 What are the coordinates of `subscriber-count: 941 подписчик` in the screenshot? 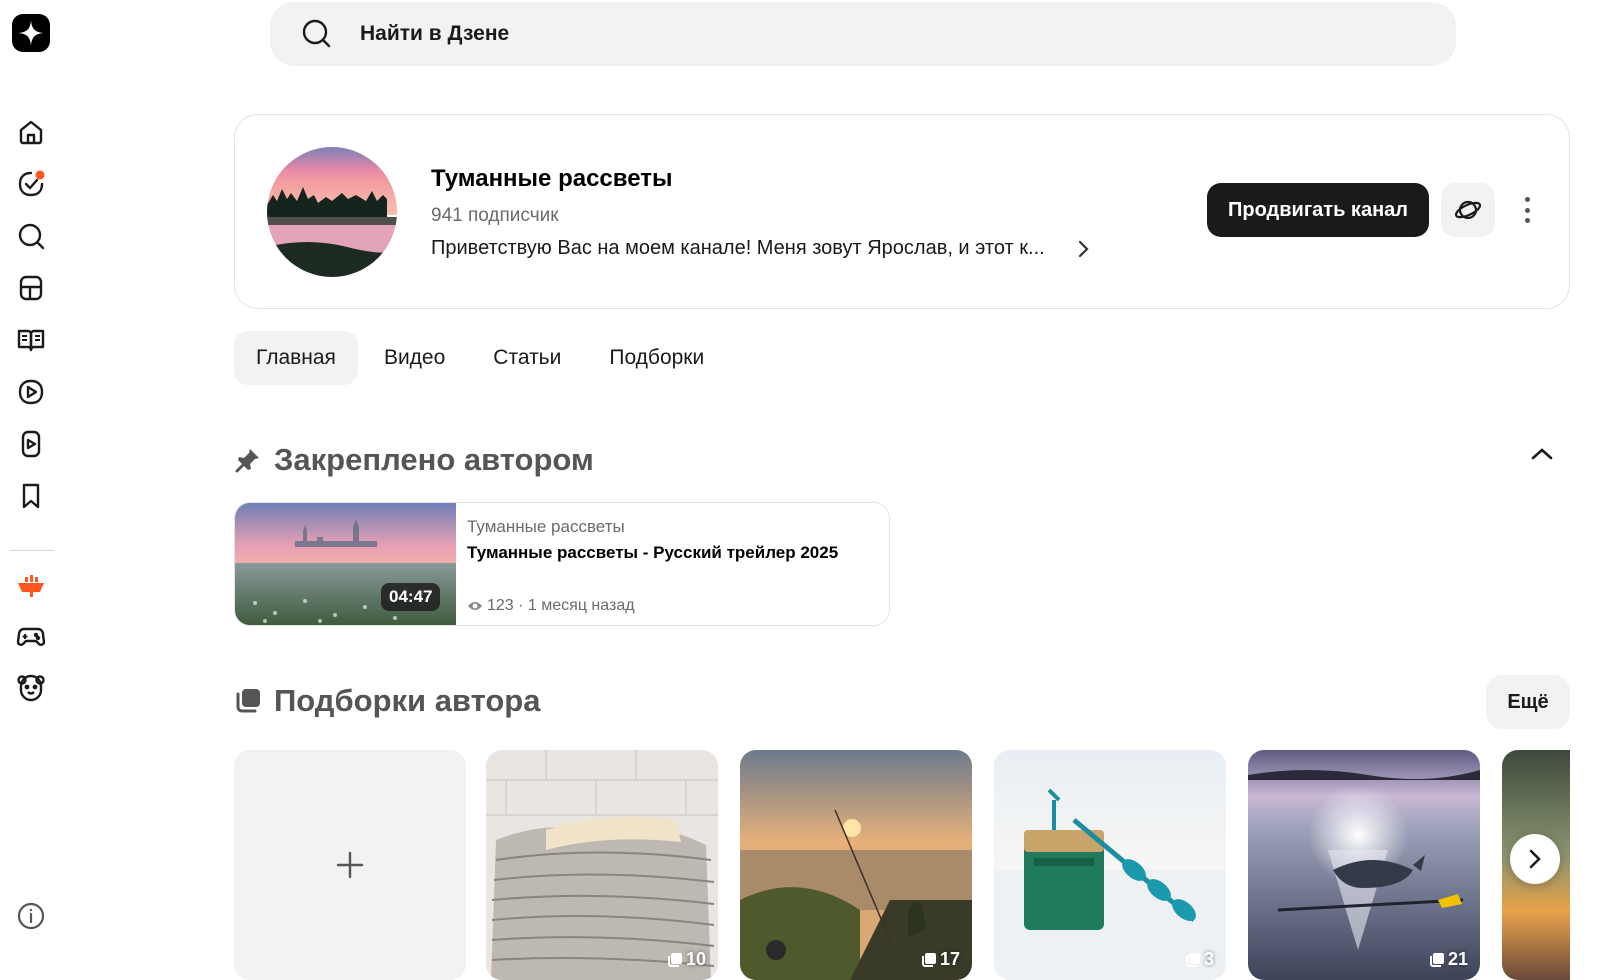 It's located at (495, 215).